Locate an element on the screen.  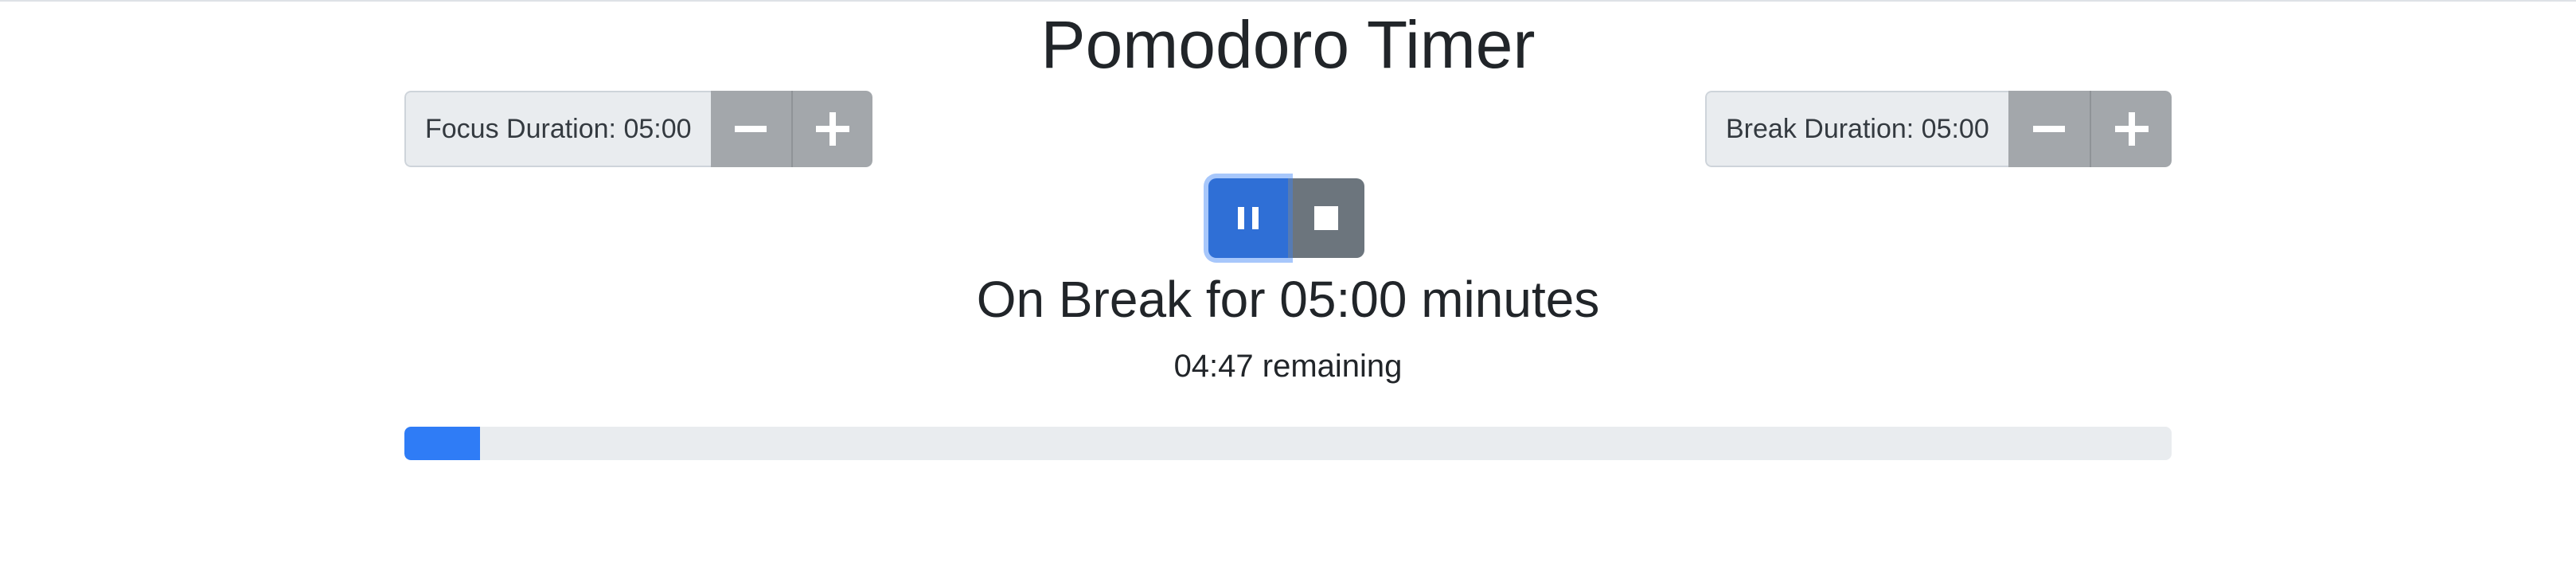
break-increase-button is located at coordinates (2131, 129).